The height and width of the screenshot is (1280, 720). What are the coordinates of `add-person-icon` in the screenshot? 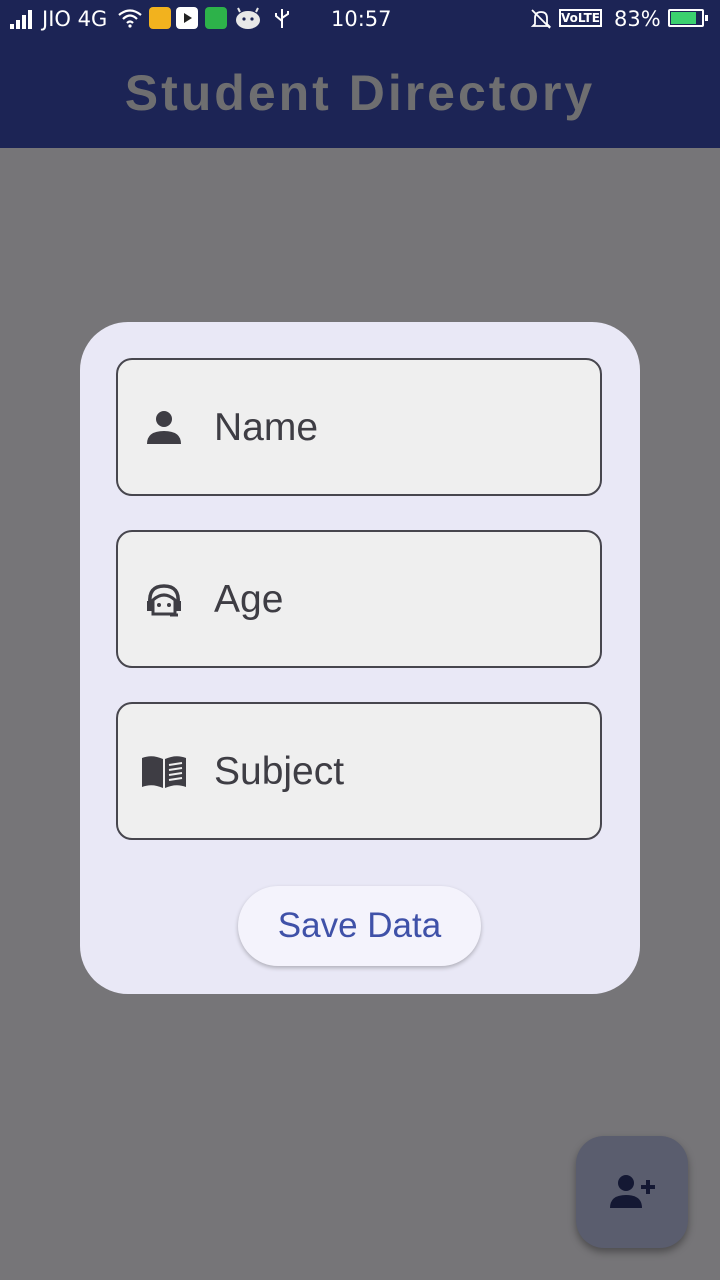 It's located at (632, 1191).